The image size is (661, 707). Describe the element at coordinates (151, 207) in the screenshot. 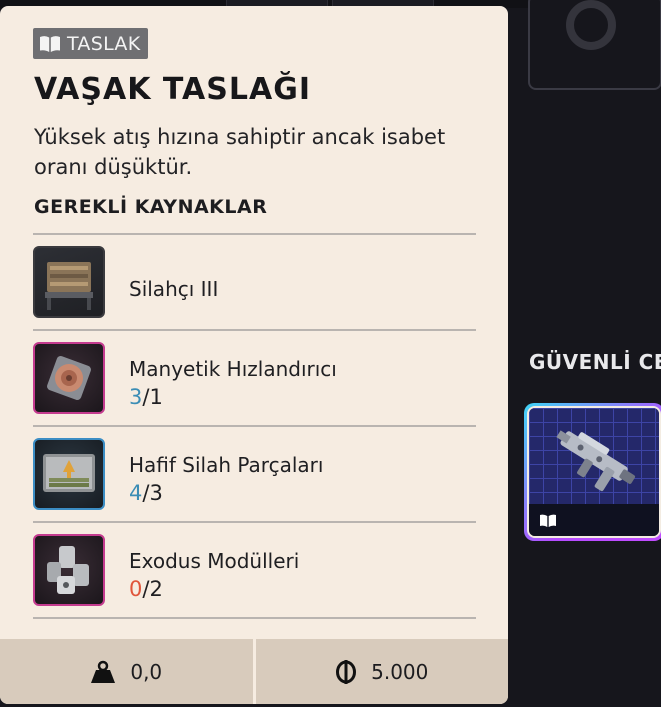

I see `requirements-header: GEREKLİ KAYNAKLAR` at that location.